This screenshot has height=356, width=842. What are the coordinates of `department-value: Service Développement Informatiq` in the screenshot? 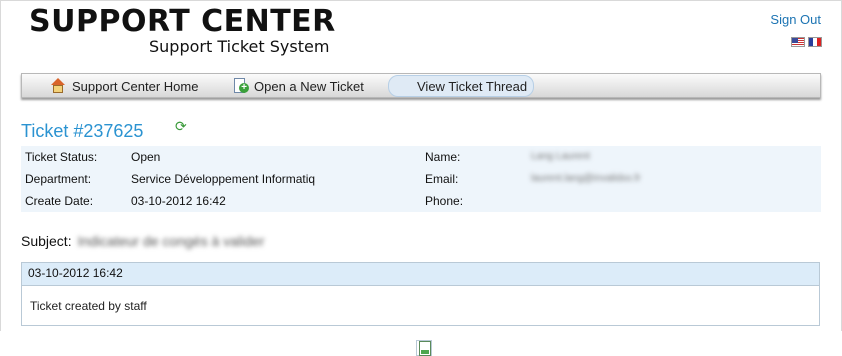 It's located at (223, 179).